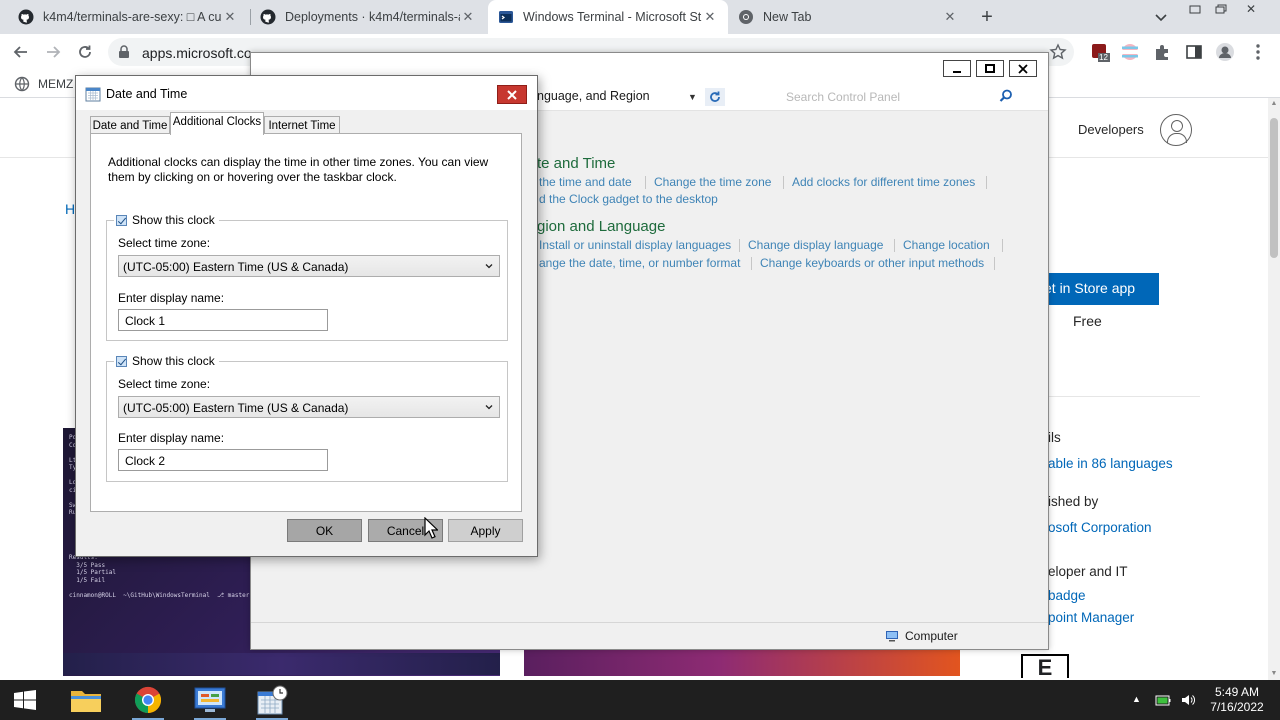 Image resolution: width=1280 pixels, height=720 pixels. I want to click on flag-extension-icon, so click(1130, 52).